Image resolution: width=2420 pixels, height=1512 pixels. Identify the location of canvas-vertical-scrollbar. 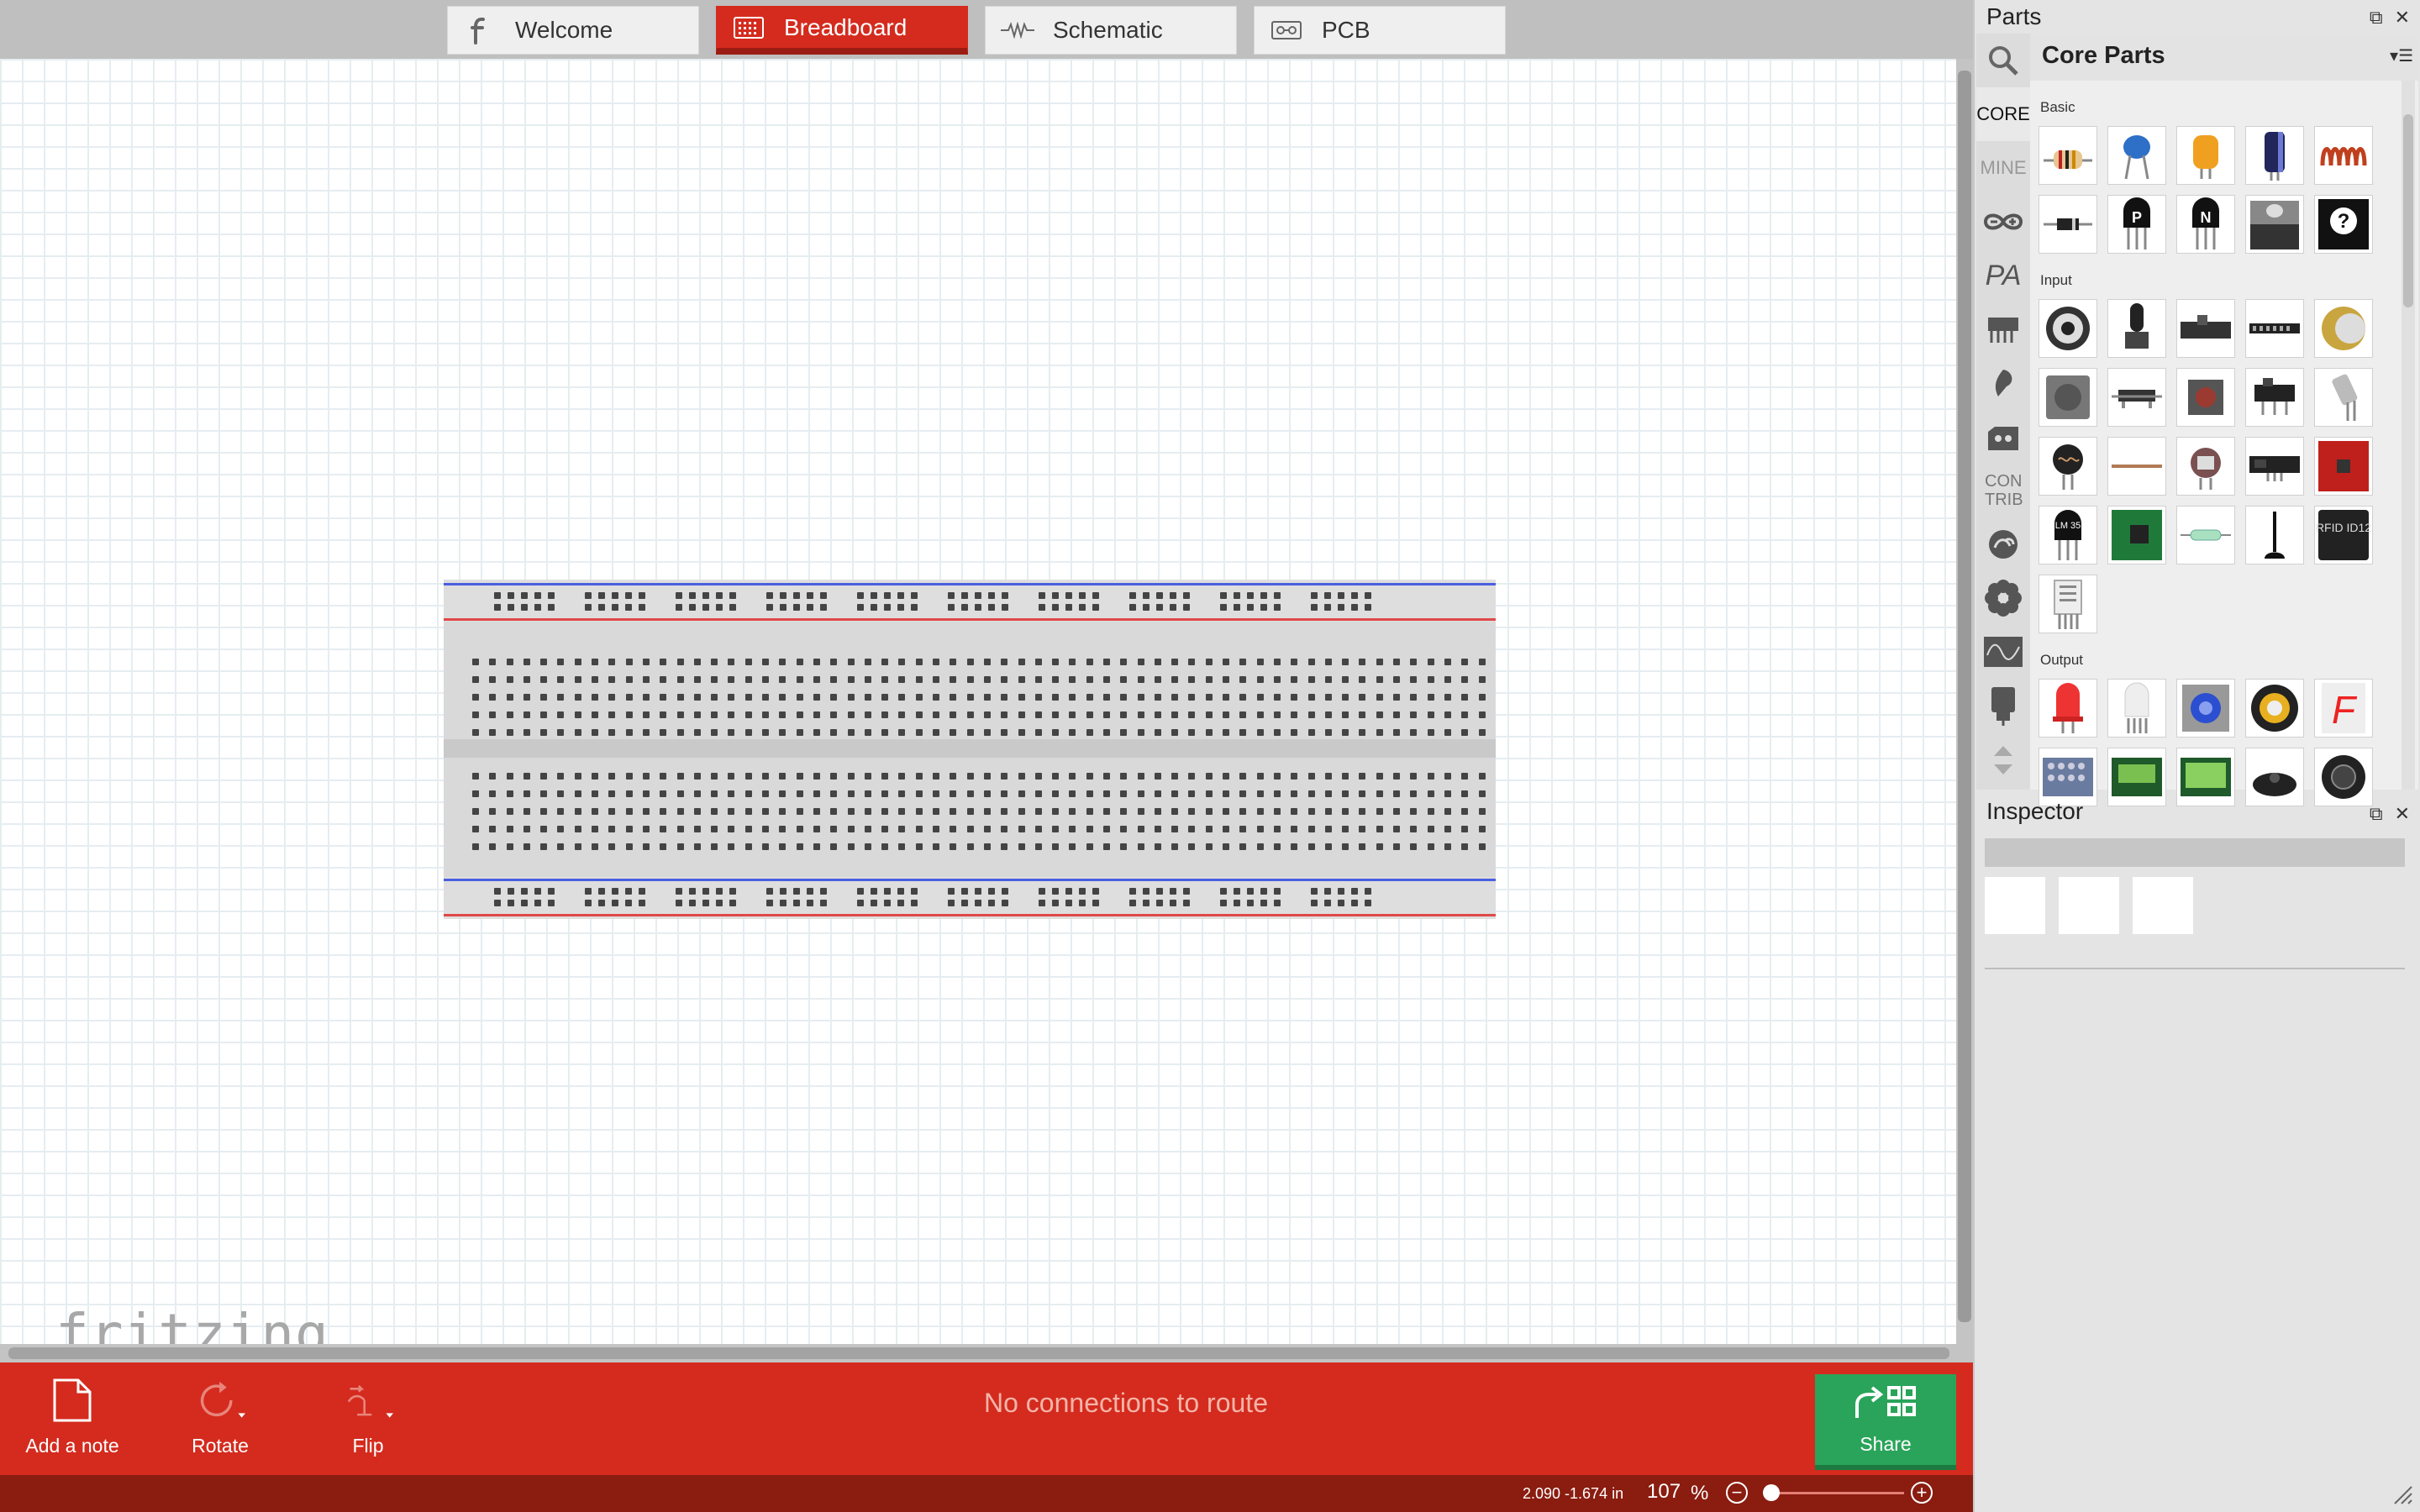
(1965, 703).